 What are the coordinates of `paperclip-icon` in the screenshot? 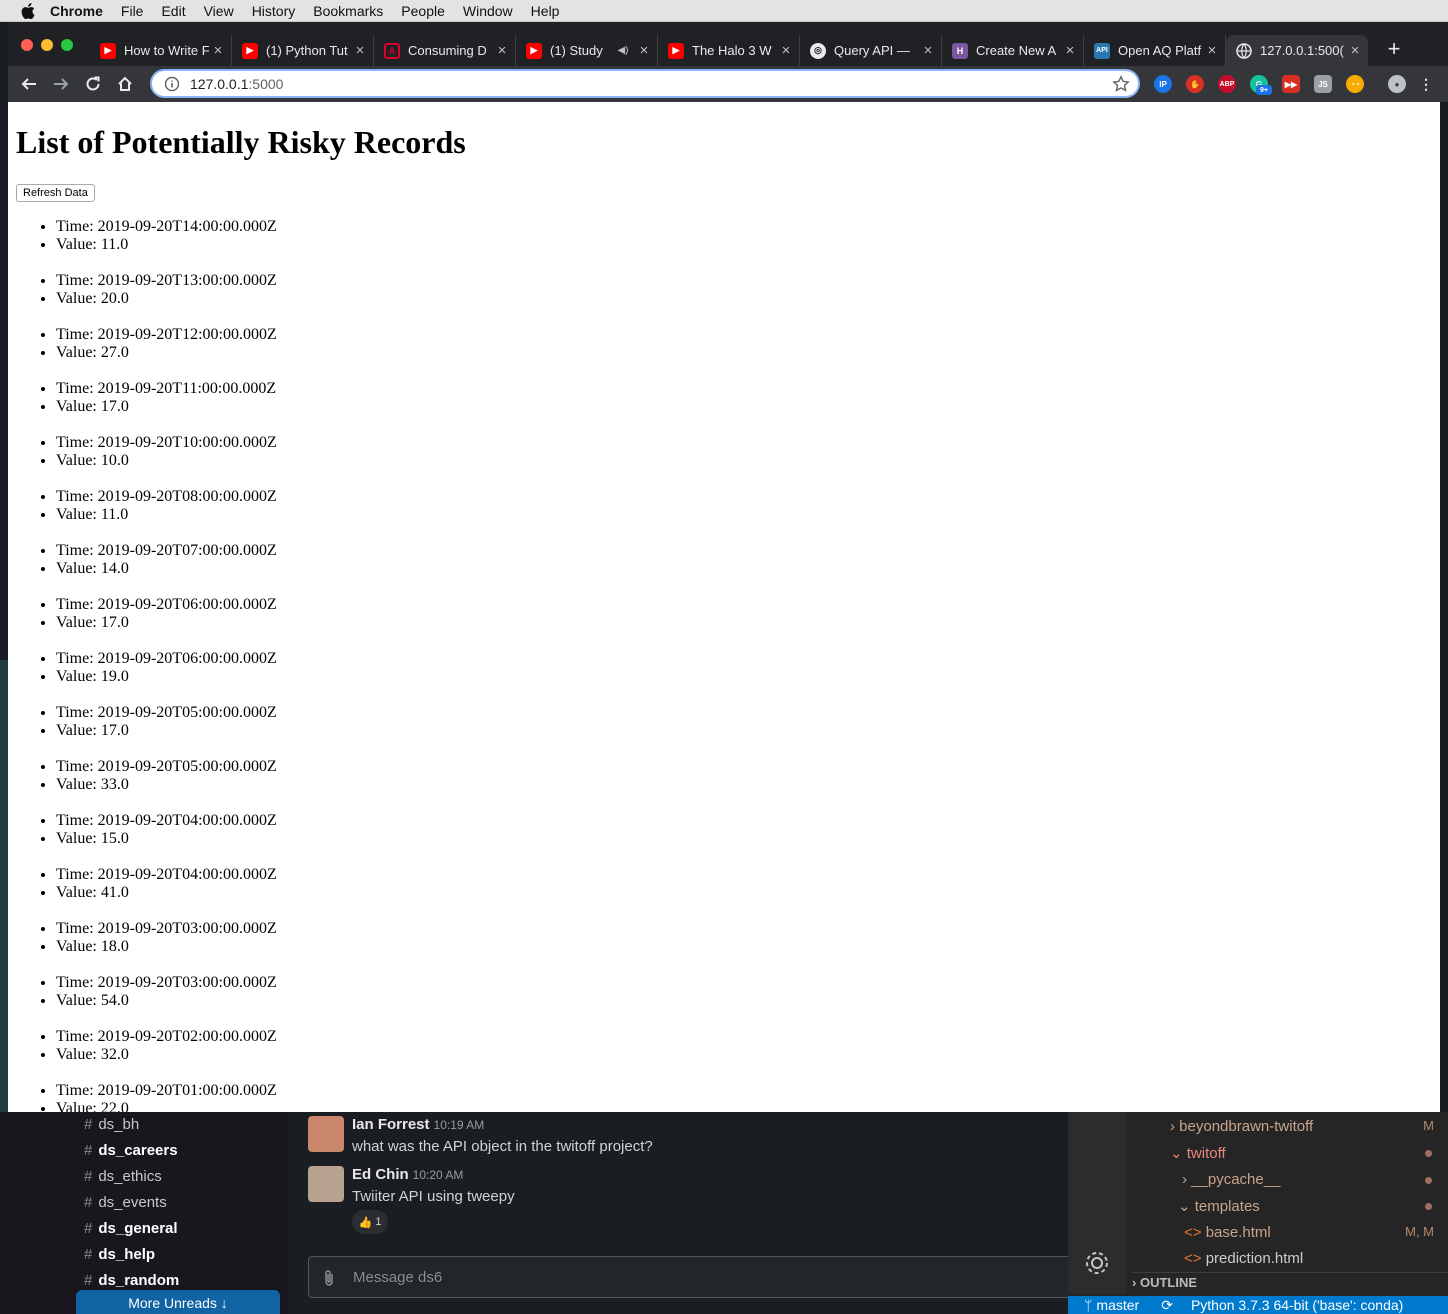 It's located at (329, 1278).